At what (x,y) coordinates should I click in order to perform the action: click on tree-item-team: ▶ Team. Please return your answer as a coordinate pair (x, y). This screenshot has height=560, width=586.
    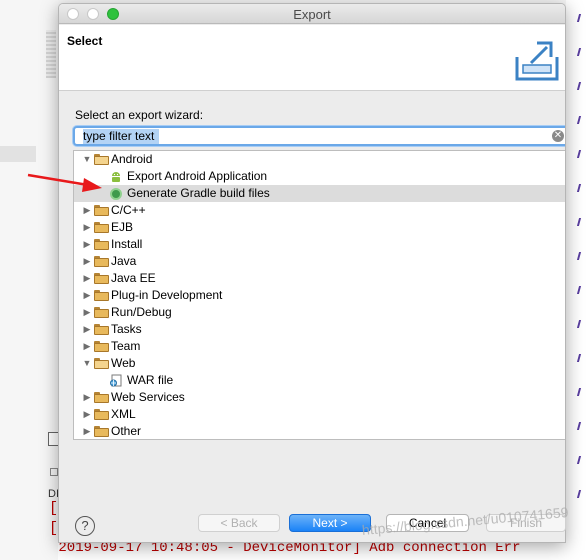
    Looking at the image, I should click on (319, 346).